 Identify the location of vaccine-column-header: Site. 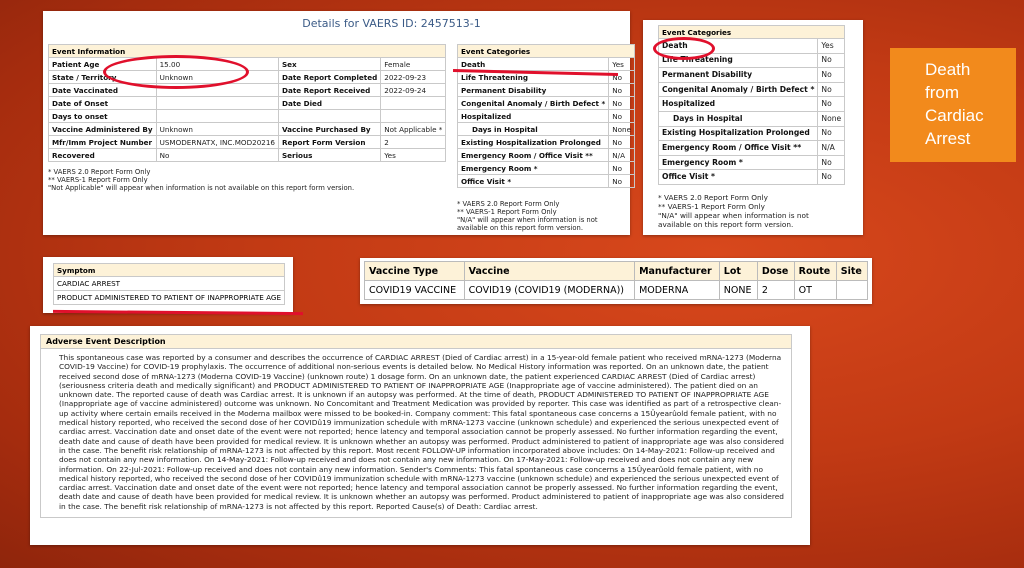
(852, 271).